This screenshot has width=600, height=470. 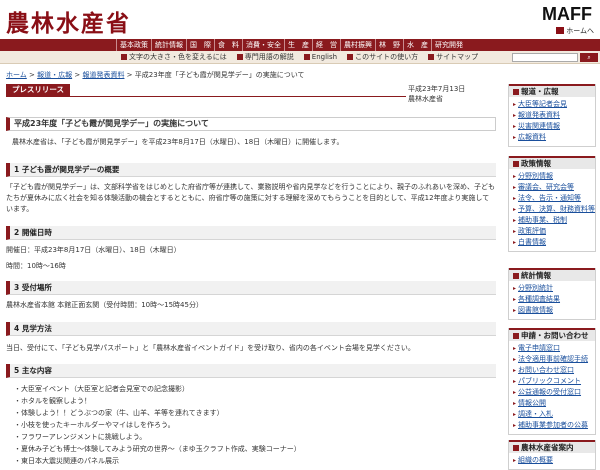 I want to click on list-item: 大臣室イベント（大臣室と記者会見室での記念撮影）, so click(x=157, y=389).